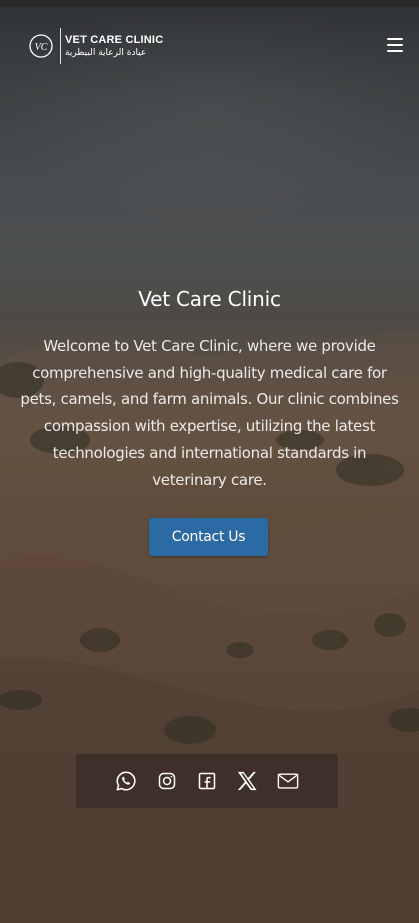  What do you see at coordinates (114, 39) in the screenshot?
I see `logo-name-english: VET CARE CLINIC` at bounding box center [114, 39].